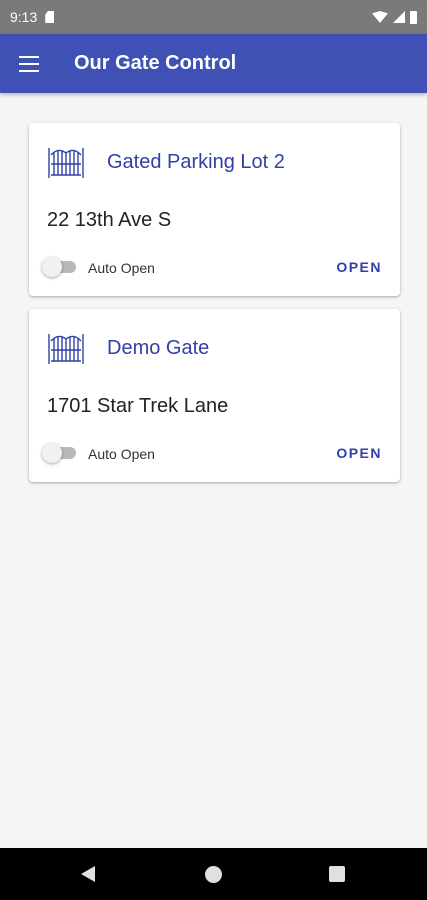 This screenshot has width=427, height=900. What do you see at coordinates (380, 17) in the screenshot?
I see `wifi-icon` at bounding box center [380, 17].